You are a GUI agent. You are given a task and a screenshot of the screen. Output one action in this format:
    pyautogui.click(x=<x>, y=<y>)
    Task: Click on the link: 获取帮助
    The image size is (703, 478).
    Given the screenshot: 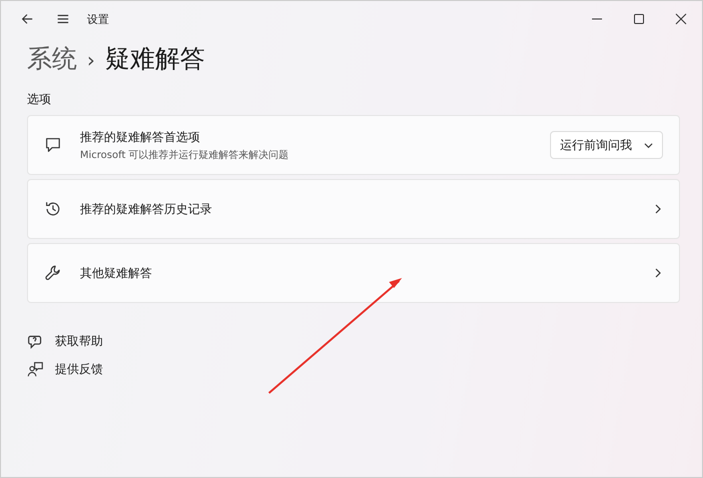 What is the action you would take?
    pyautogui.click(x=79, y=341)
    